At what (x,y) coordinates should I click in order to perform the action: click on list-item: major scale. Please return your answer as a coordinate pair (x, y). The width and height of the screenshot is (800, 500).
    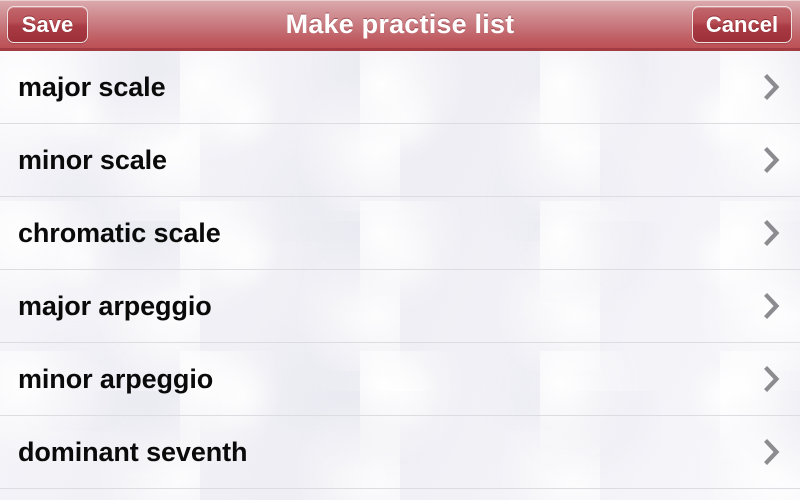
    Looking at the image, I should click on (400, 87).